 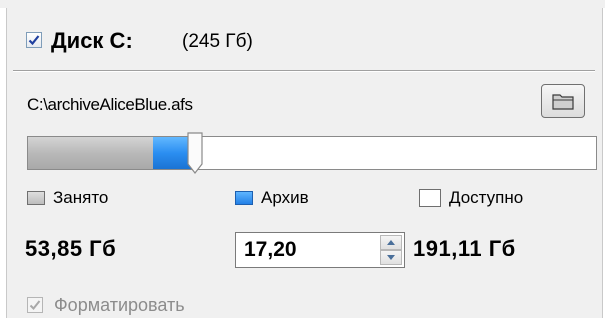 I want to click on arrow-down-icon, so click(x=391, y=257).